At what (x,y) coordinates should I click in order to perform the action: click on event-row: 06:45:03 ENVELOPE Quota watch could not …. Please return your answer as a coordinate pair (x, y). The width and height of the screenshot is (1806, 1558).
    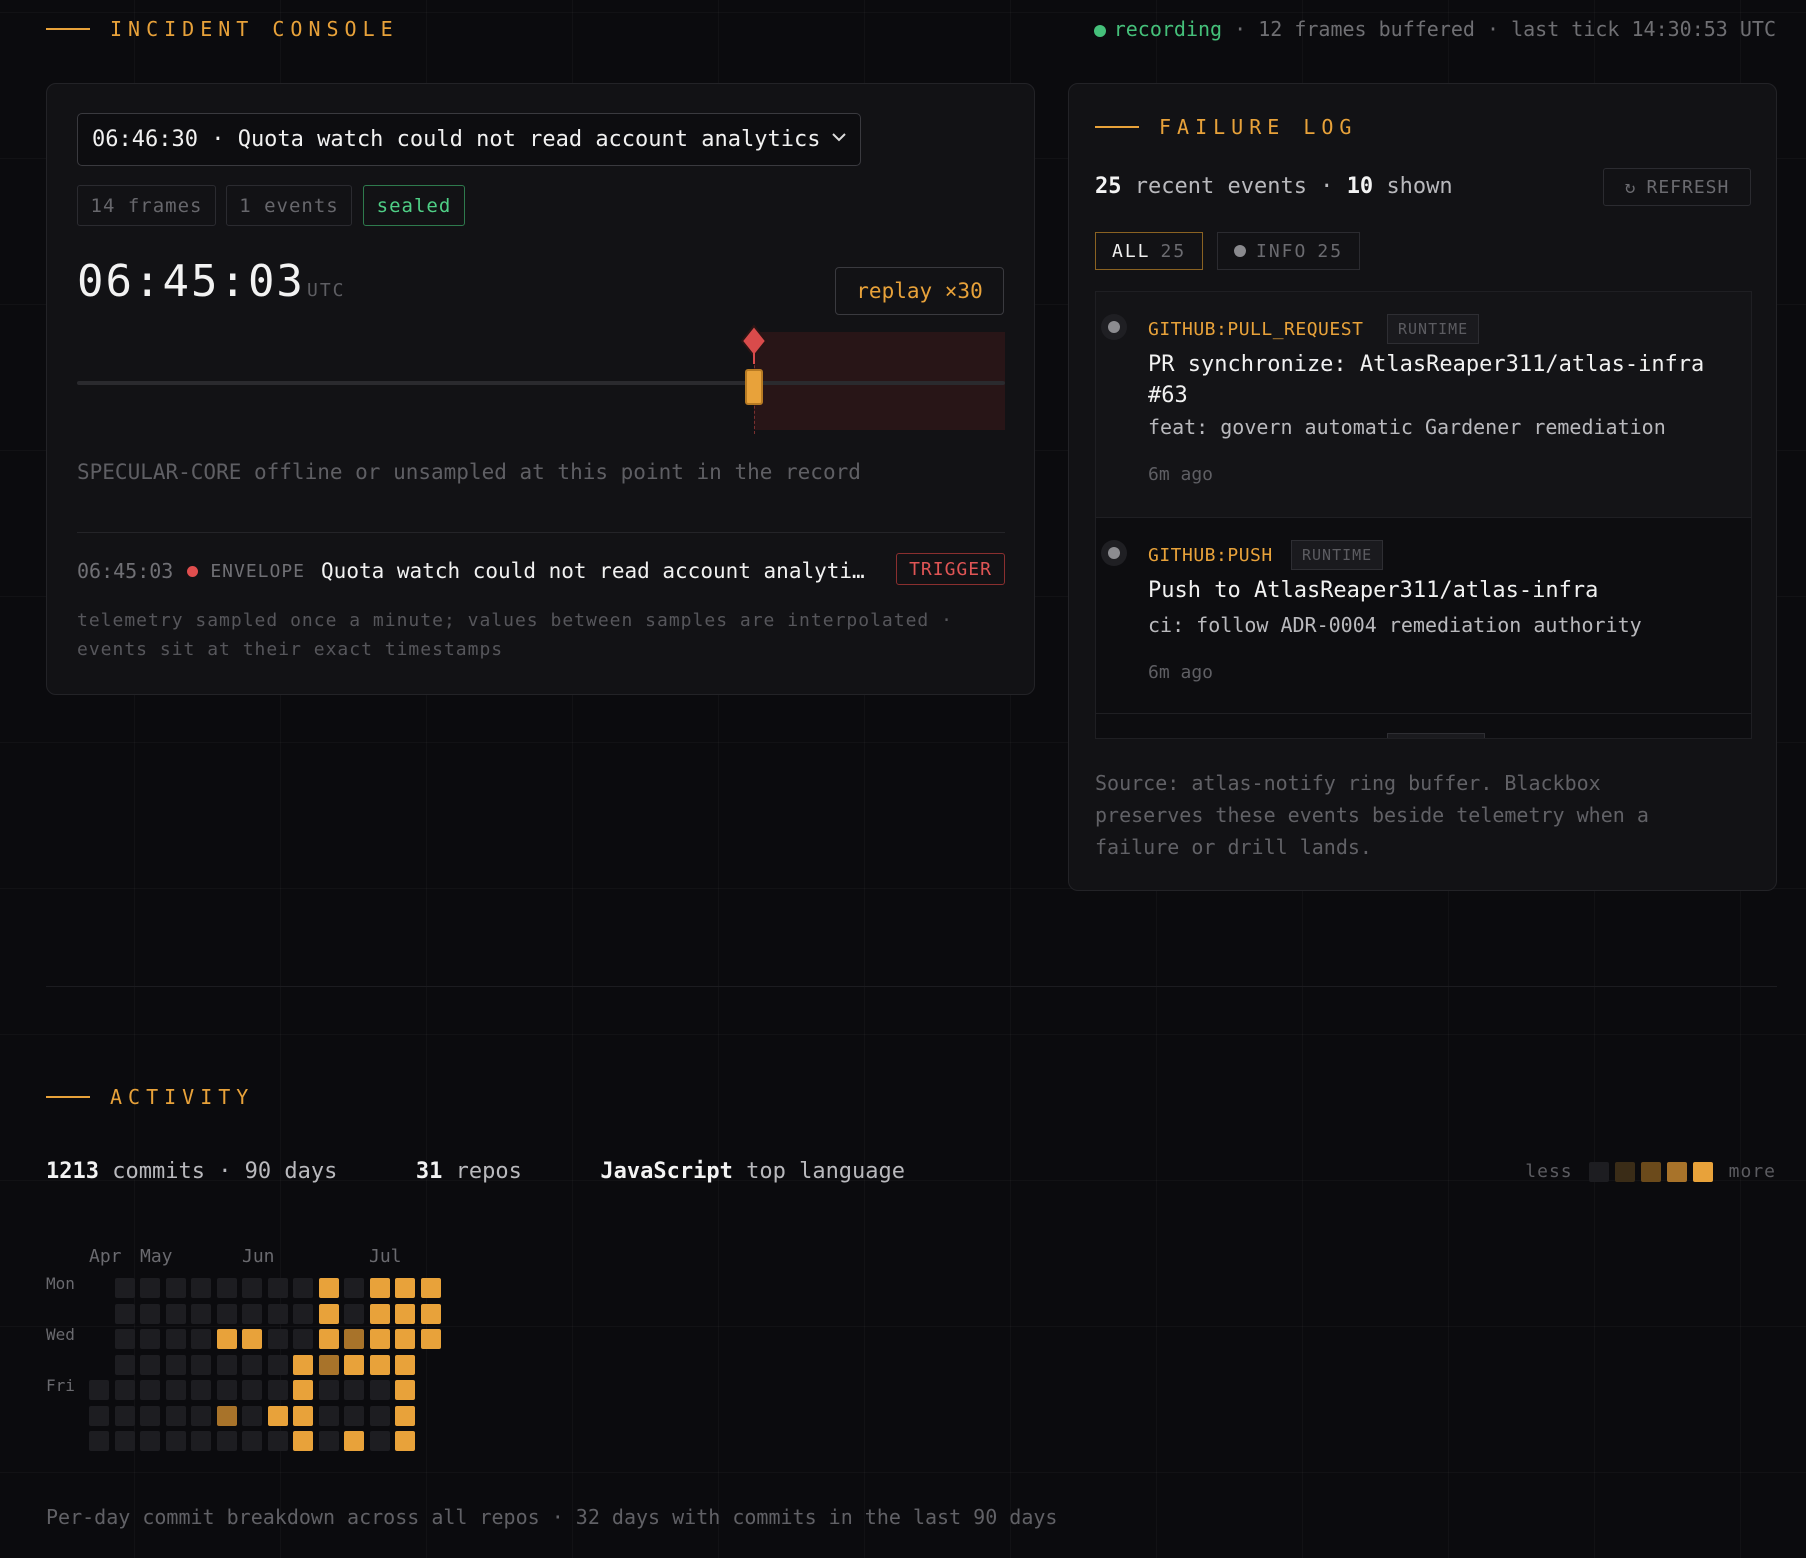
    Looking at the image, I should click on (482, 571).